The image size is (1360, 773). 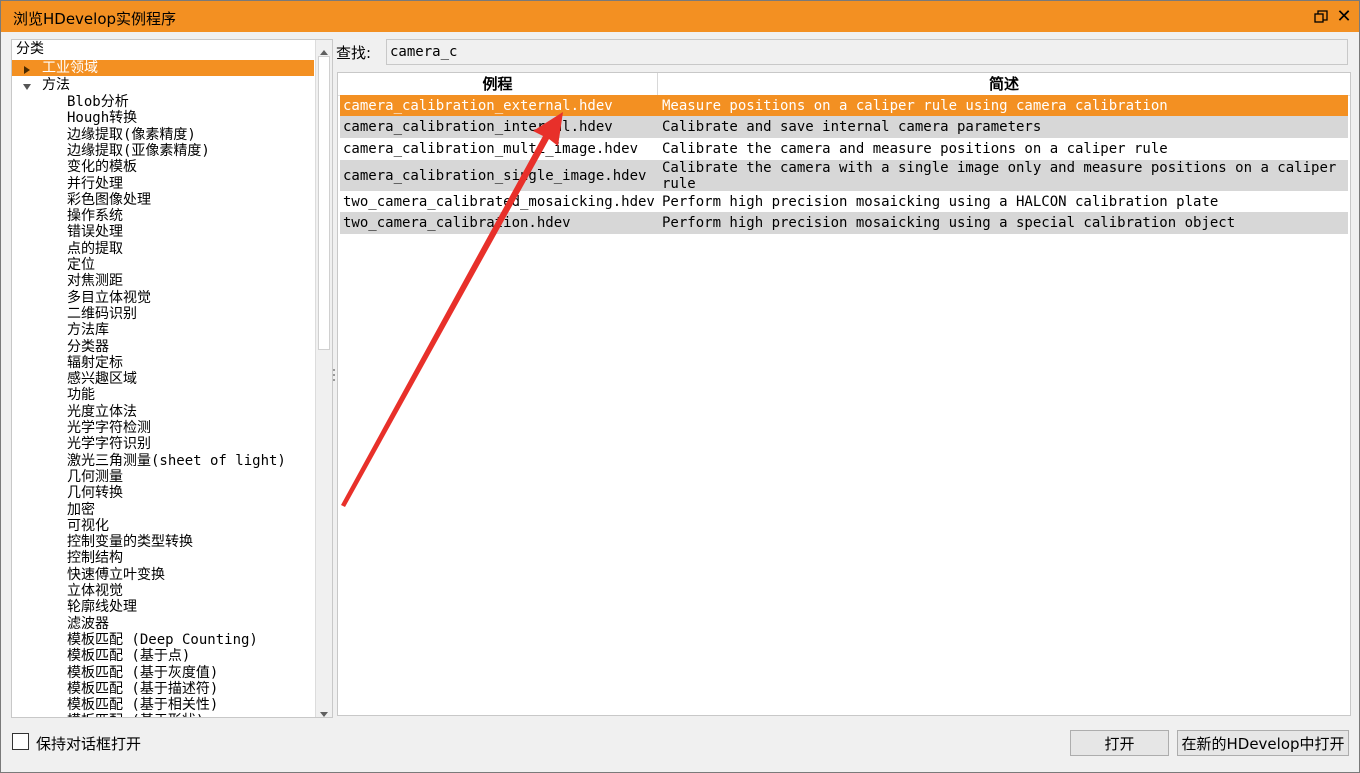 I want to click on tree-item-method: 辐射定标, so click(x=95, y=363).